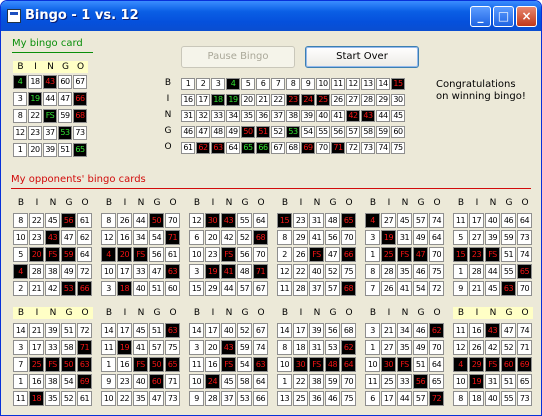 The height and width of the screenshot is (416, 542). Describe the element at coordinates (260, 237) in the screenshot. I see `opponent-card-3-cell: 68` at that location.